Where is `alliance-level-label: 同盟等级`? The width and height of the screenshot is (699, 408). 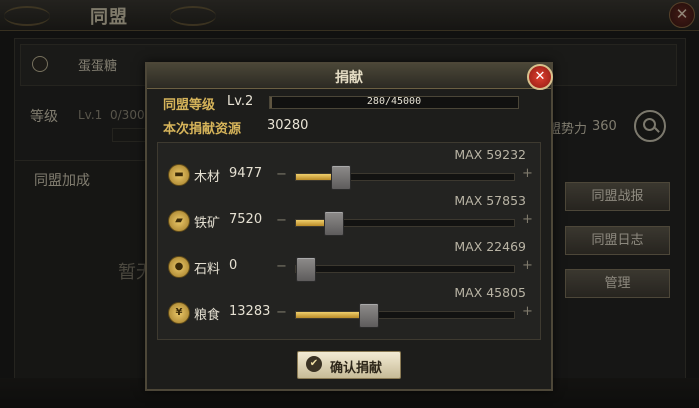 alliance-level-label: 同盟等级 is located at coordinates (189, 105).